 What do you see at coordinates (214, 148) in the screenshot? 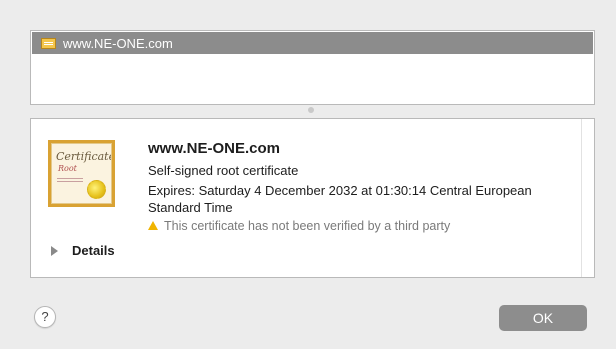
I see `certificate-title: www.NE-ONE.com` at bounding box center [214, 148].